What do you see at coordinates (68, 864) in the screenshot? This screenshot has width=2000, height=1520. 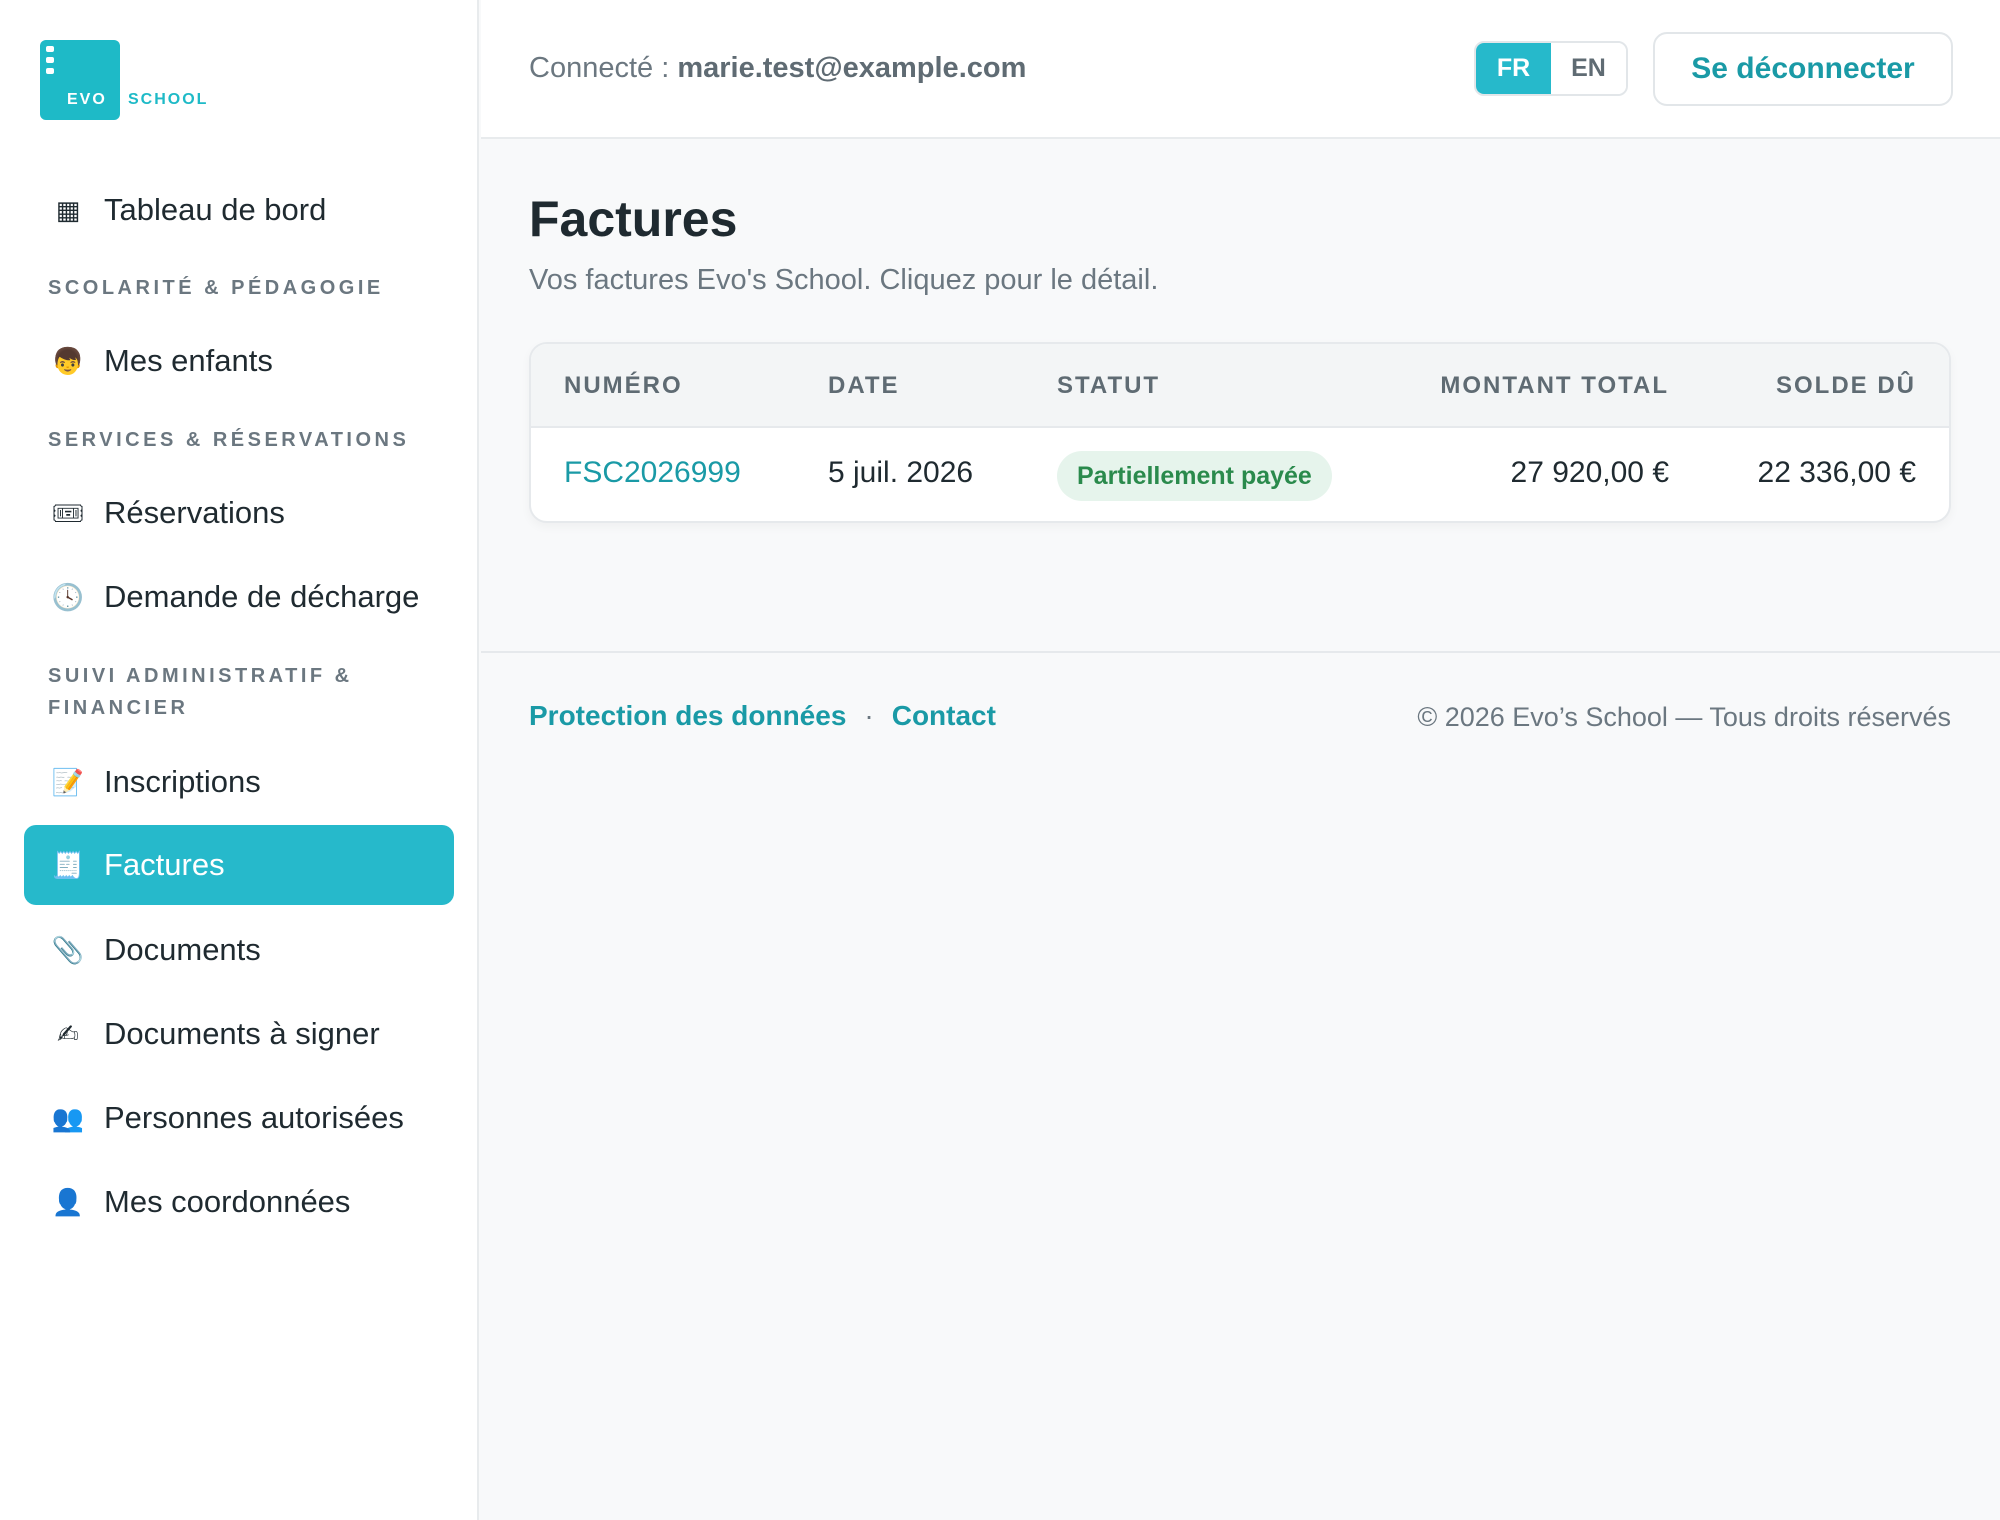 I see `receipt-icon: 🧾` at bounding box center [68, 864].